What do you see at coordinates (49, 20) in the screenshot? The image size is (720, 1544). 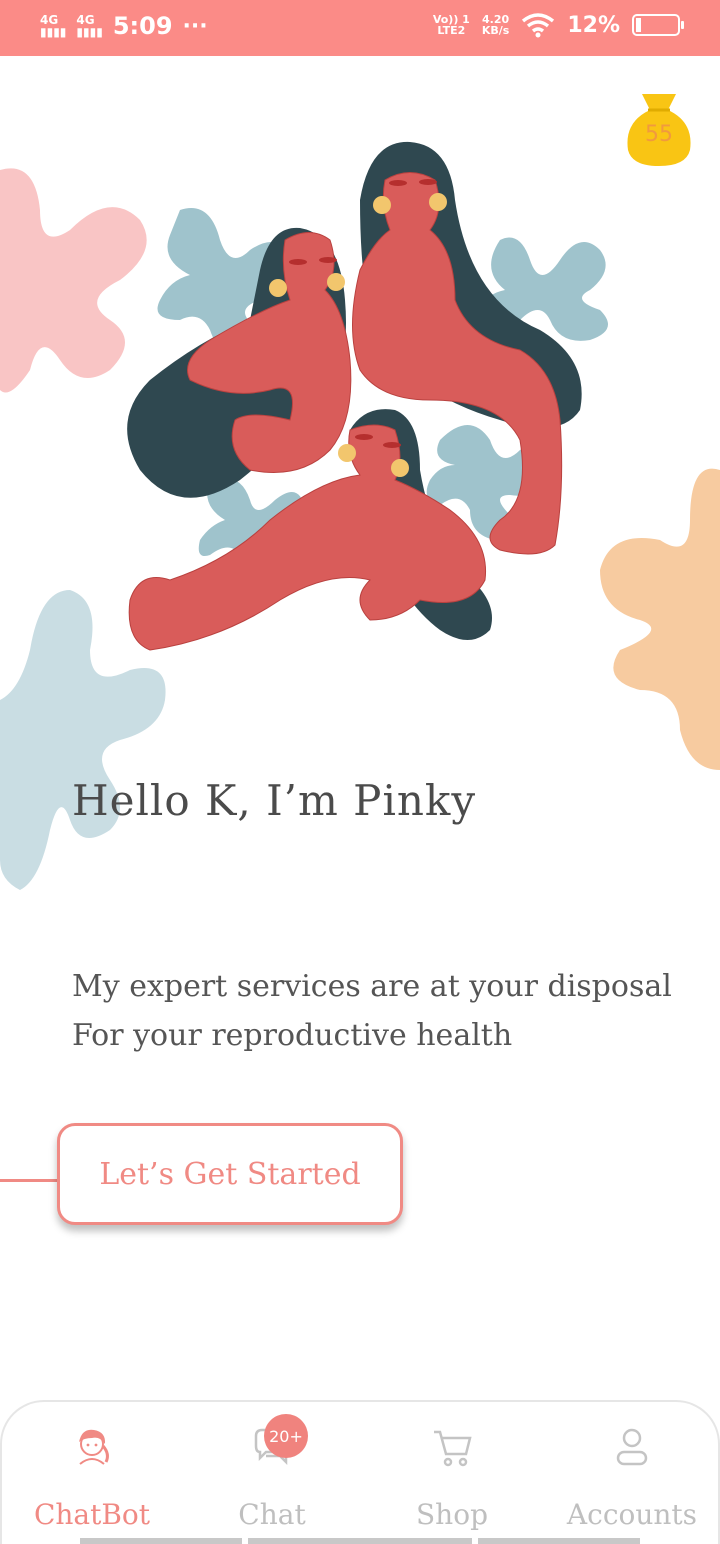 I see `signal-1-label: 4G` at bounding box center [49, 20].